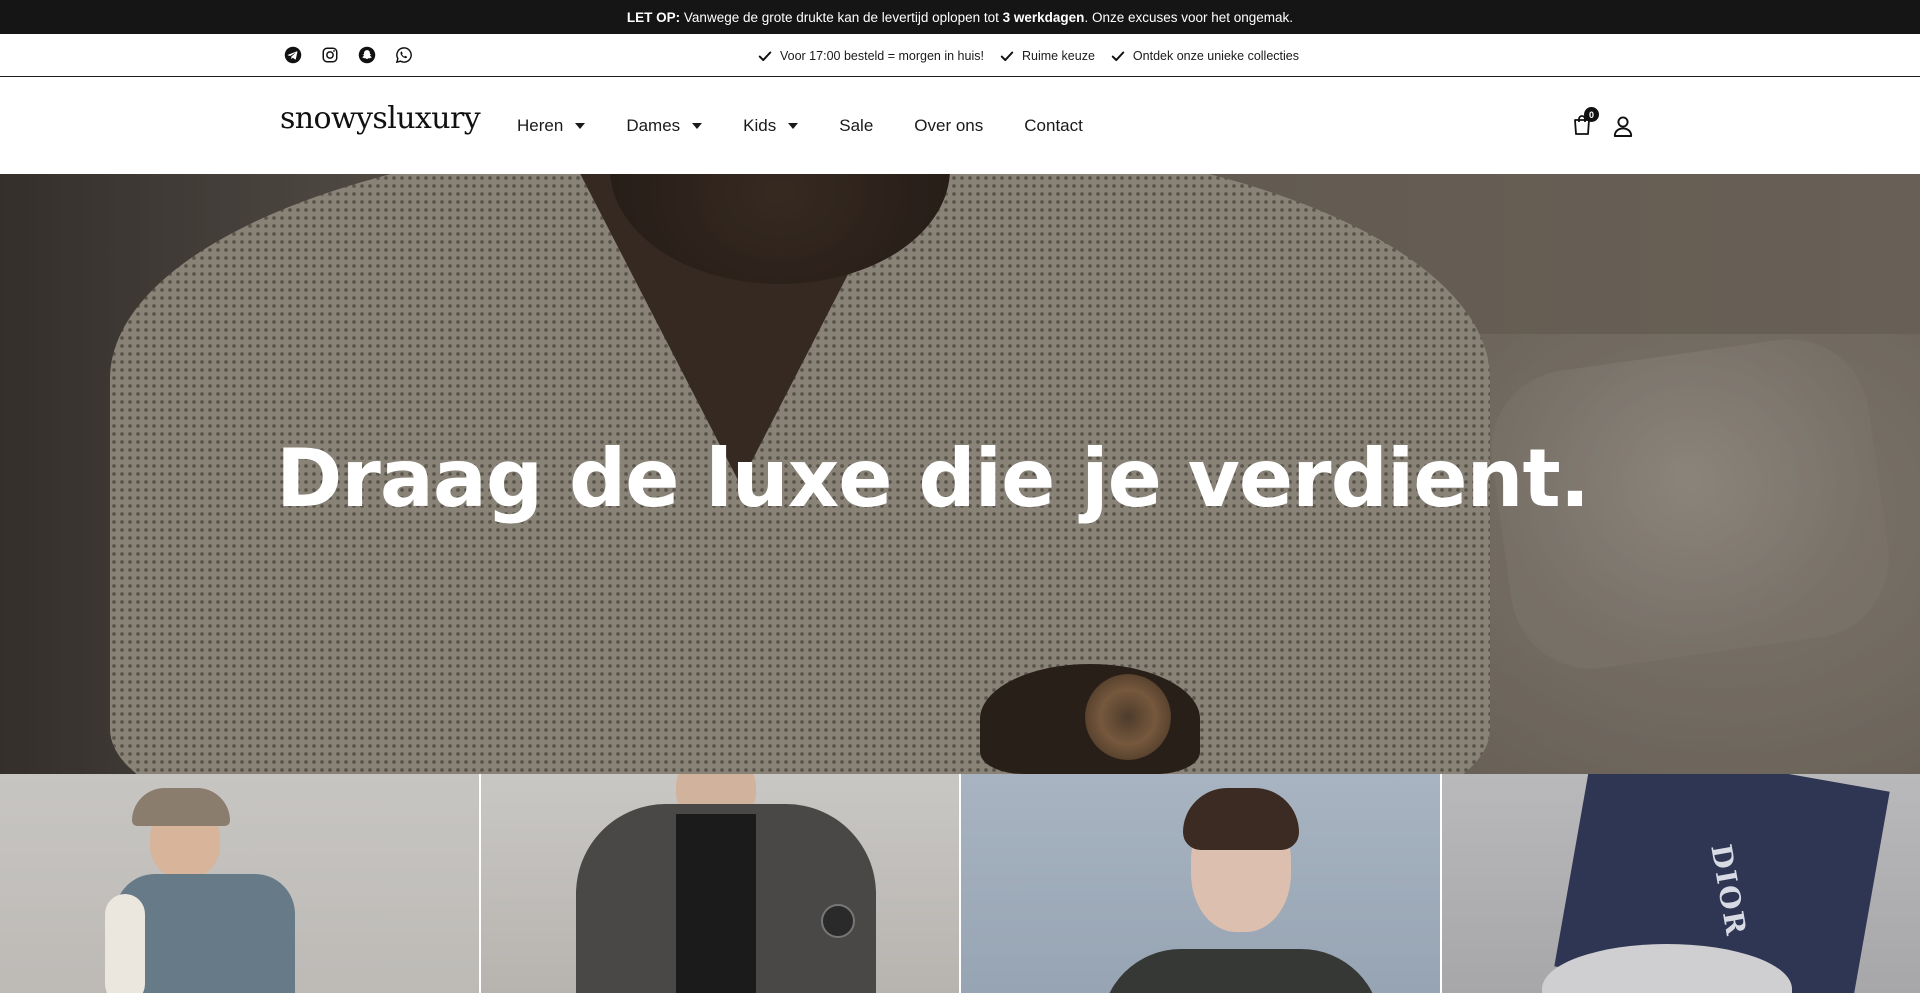 This screenshot has width=1920, height=993. Describe the element at coordinates (404, 55) in the screenshot. I see `whatsapp-icon` at that location.